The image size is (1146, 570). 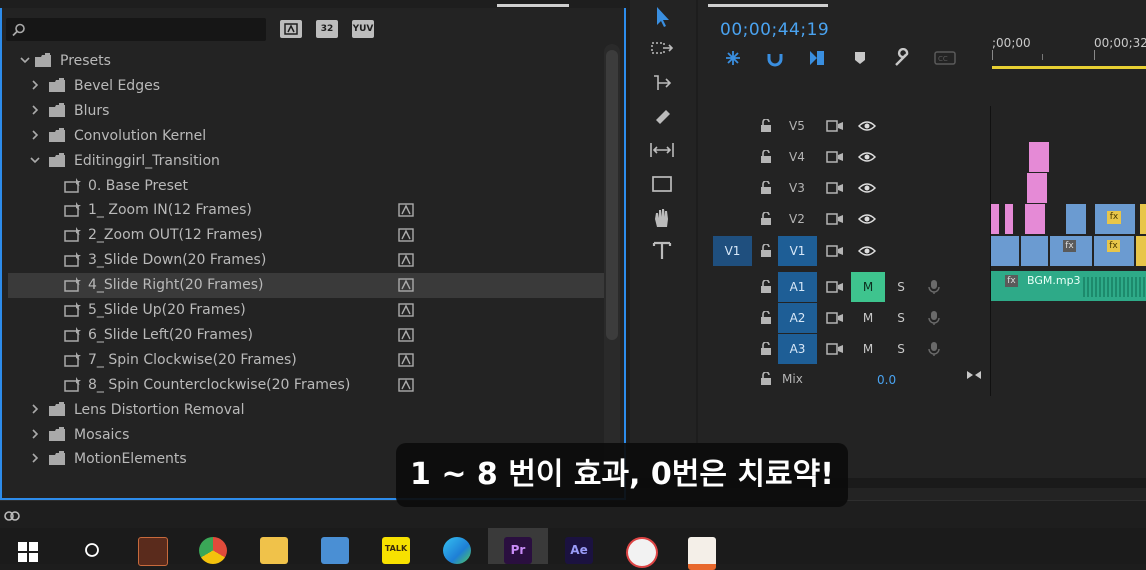 I want to click on orange-app-icon, so click(x=702, y=553).